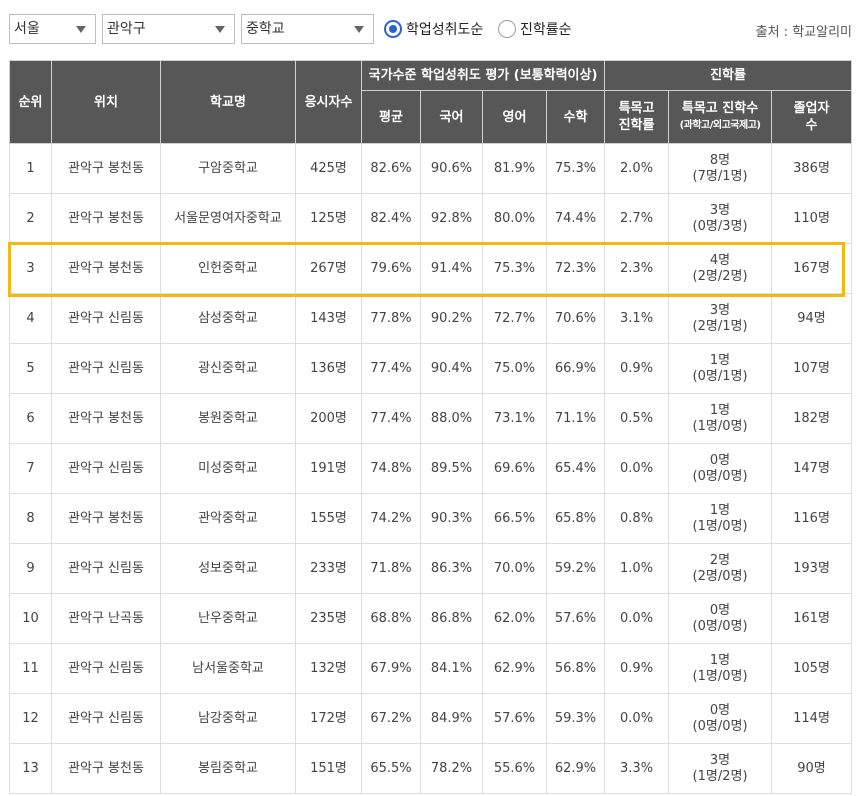 The height and width of the screenshot is (796, 857). What do you see at coordinates (514, 518) in the screenshot?
I see `cell-english: 66.5%` at bounding box center [514, 518].